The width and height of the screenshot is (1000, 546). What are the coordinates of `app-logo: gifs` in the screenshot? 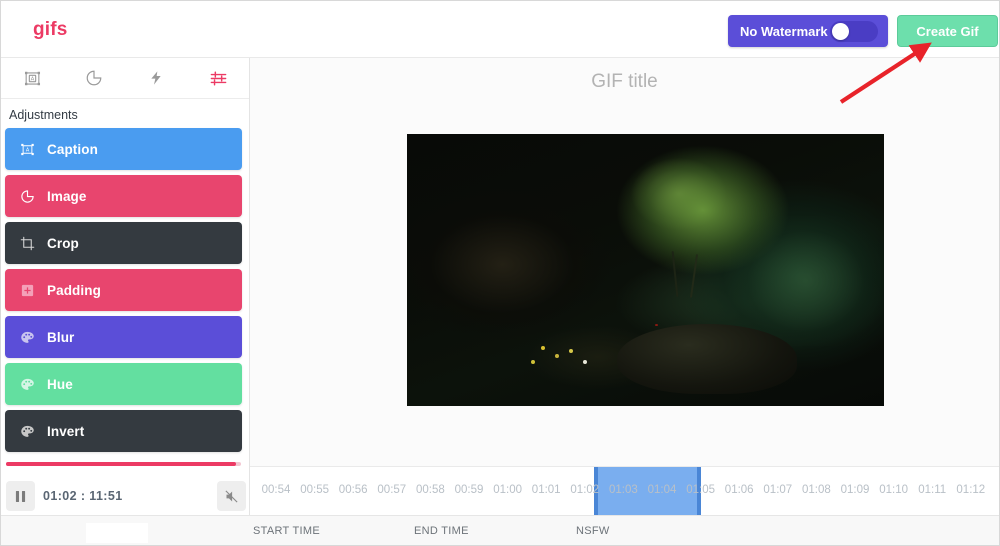 It's located at (50, 30).